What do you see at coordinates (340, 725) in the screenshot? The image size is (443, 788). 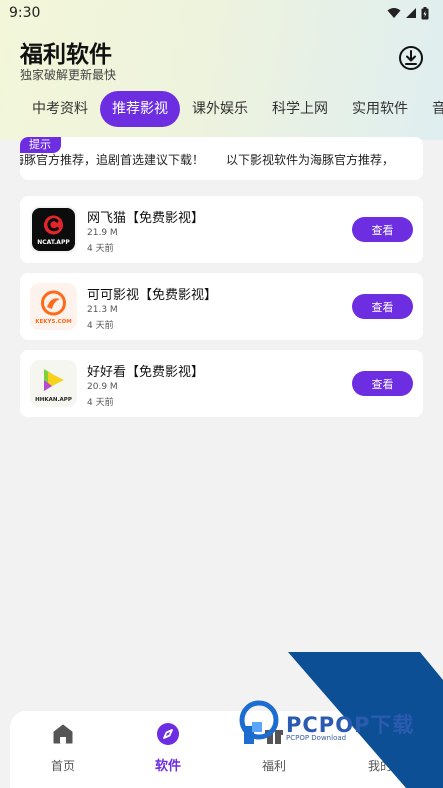 I see `watermark-logo: PCPOP下载 PCPOP Download` at bounding box center [340, 725].